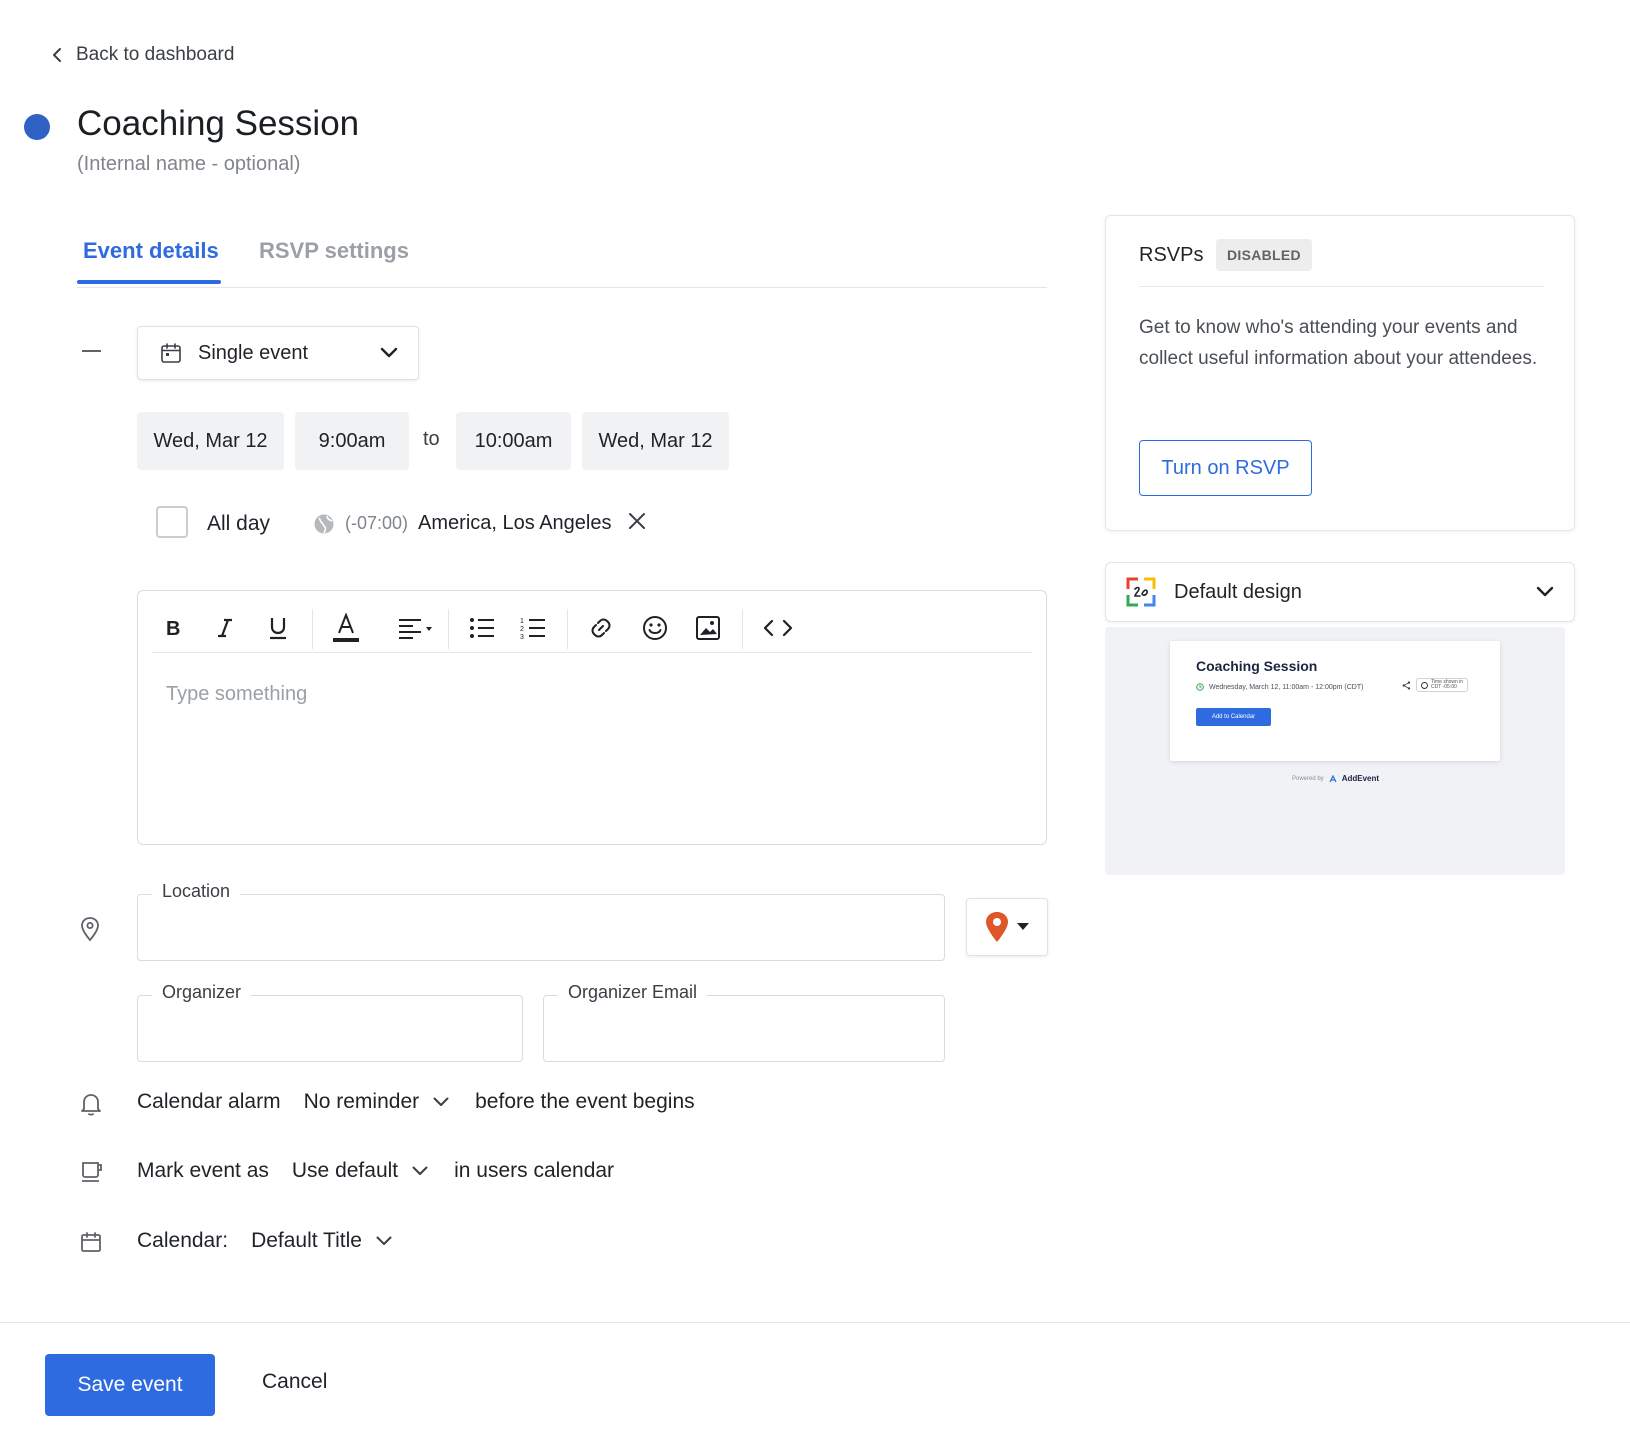 Image resolution: width=1630 pixels, height=1444 pixels. I want to click on preview-add-to-calendar-button: Add to Calendar, so click(1233, 717).